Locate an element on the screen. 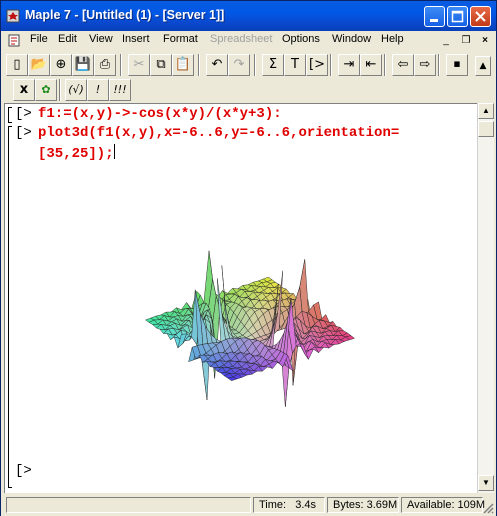 The width and height of the screenshot is (497, 516). maximize-icon is located at coordinates (457, 16).